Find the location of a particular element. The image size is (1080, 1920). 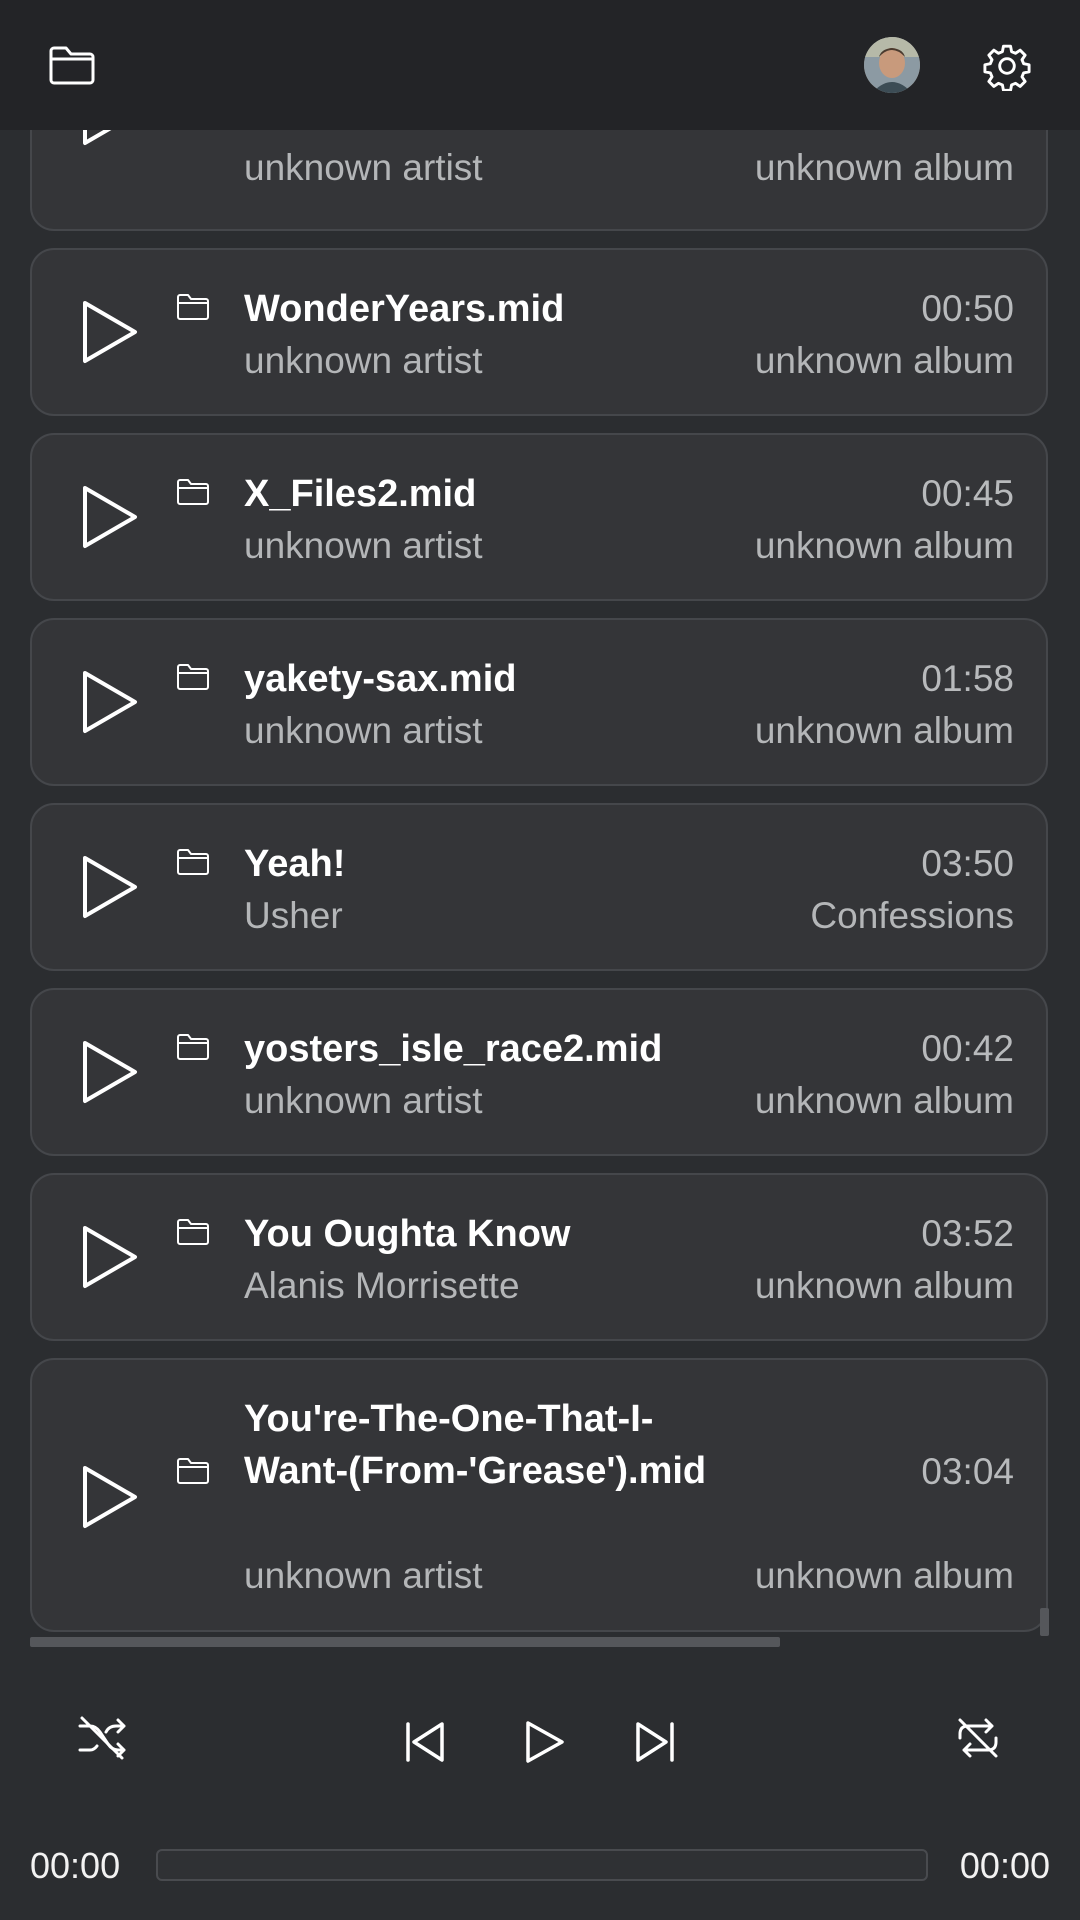

progress-bar is located at coordinates (542, 1865).